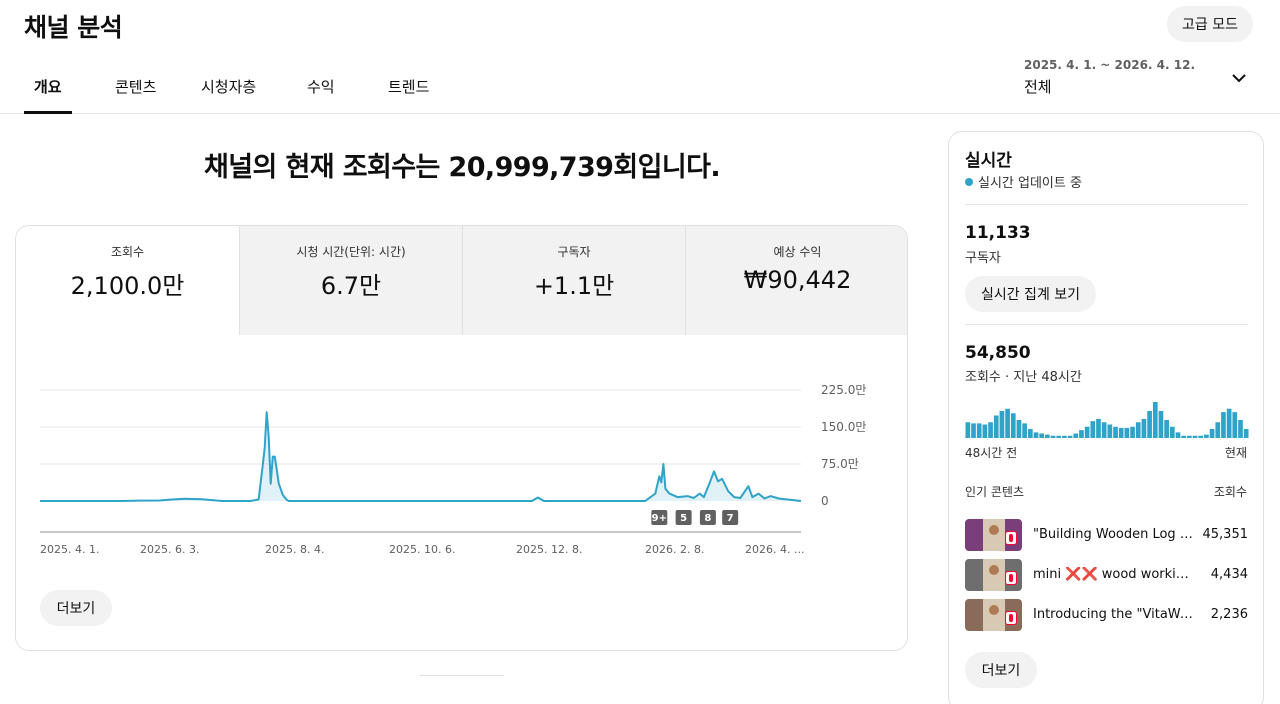  I want to click on top-content-more-button: 더보기, so click(1001, 670).